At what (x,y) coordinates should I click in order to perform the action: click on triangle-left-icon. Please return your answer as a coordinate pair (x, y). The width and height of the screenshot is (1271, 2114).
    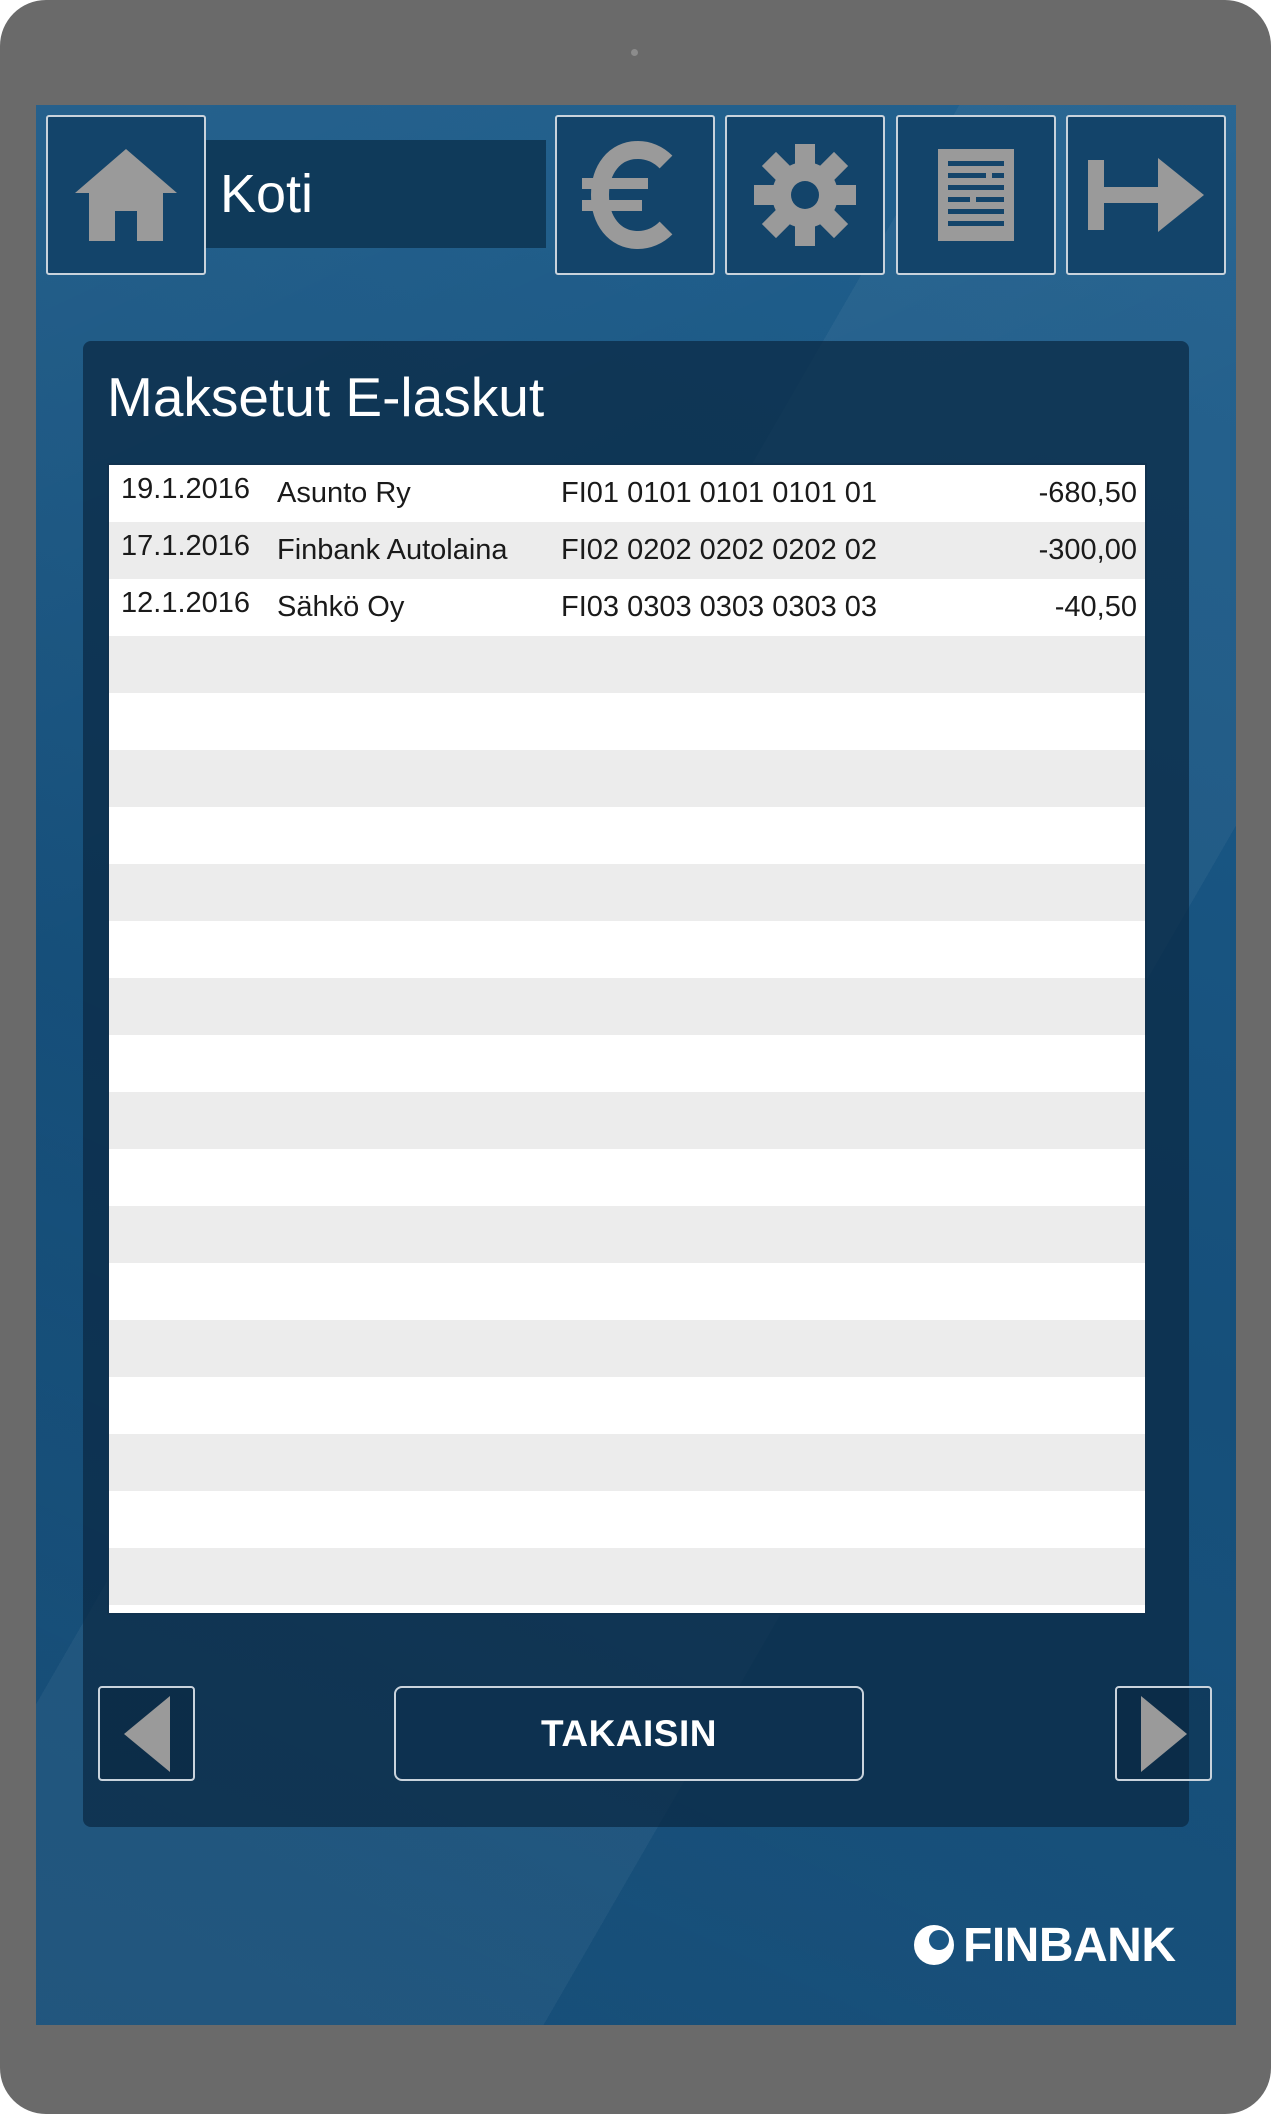
    Looking at the image, I should click on (146, 1733).